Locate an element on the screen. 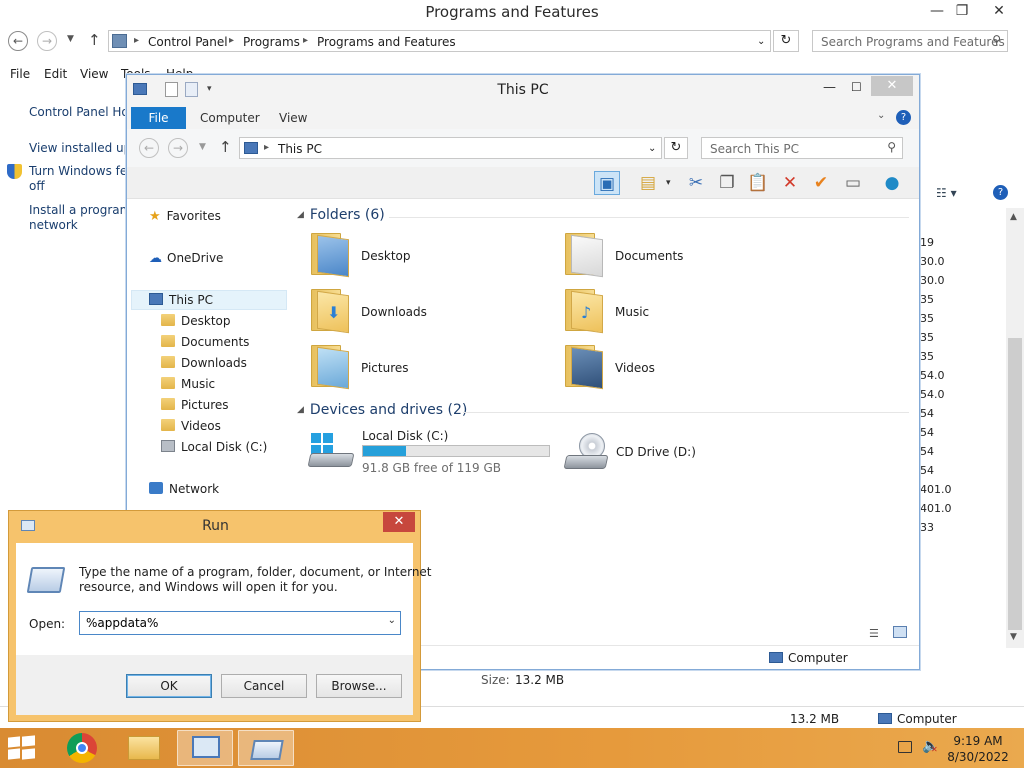 The width and height of the screenshot is (1024, 768). address-bar: ▸ This PC ⌄ is located at coordinates (450, 148).